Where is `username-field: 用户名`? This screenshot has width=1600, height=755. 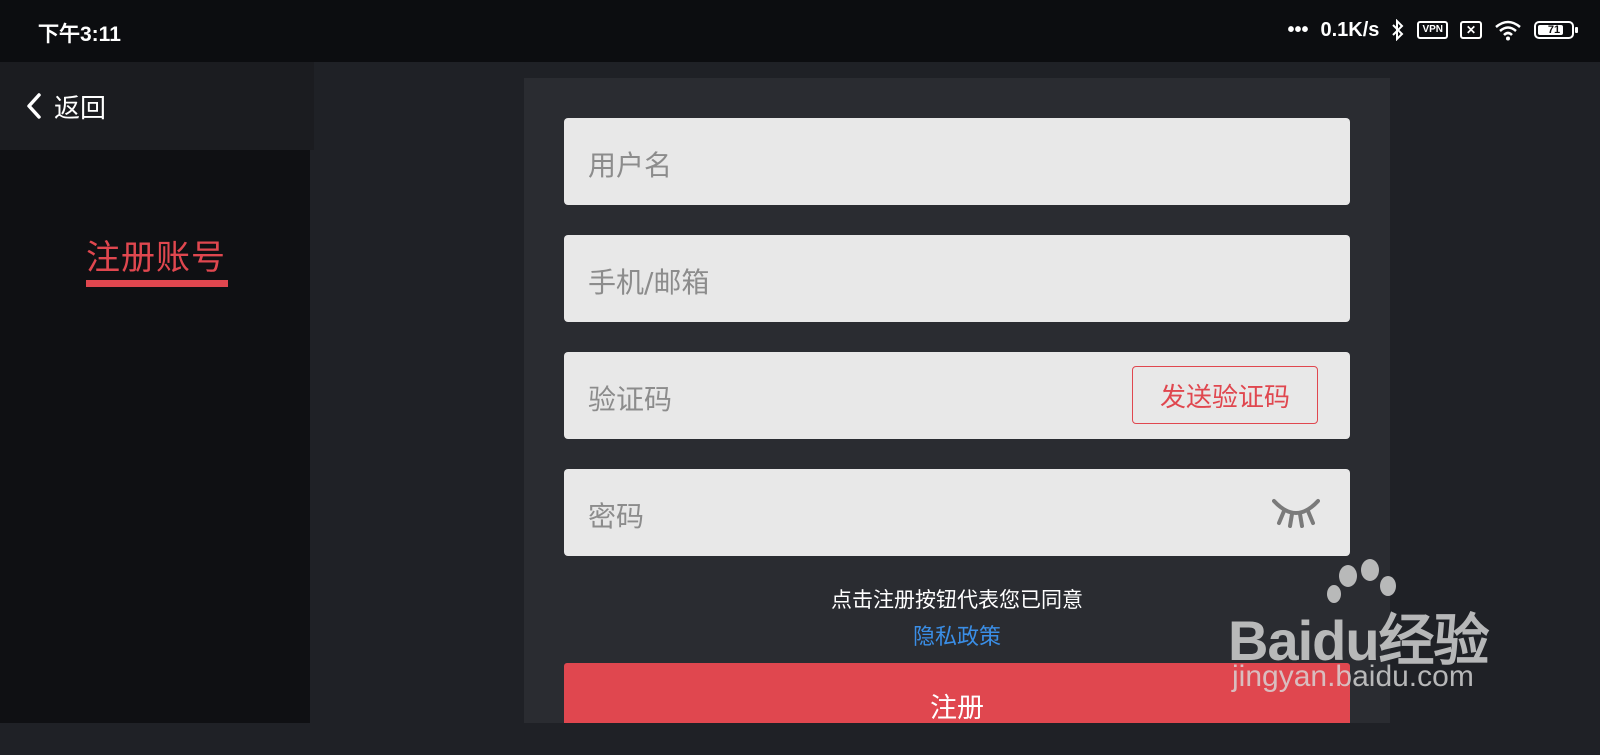
username-field: 用户名 is located at coordinates (957, 161).